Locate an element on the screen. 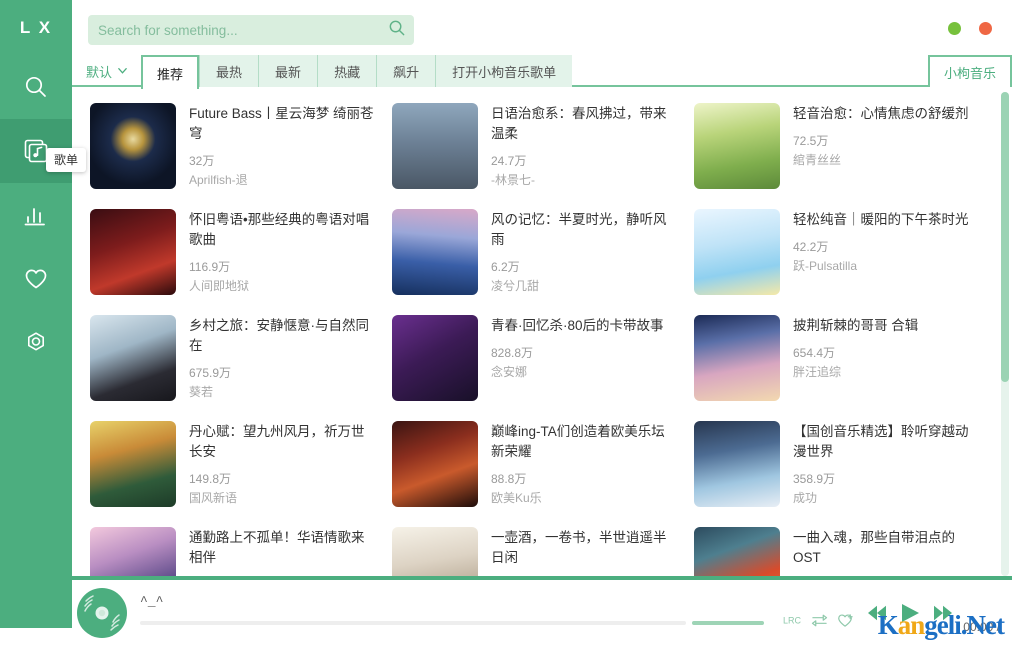  window-controls is located at coordinates (970, 28).